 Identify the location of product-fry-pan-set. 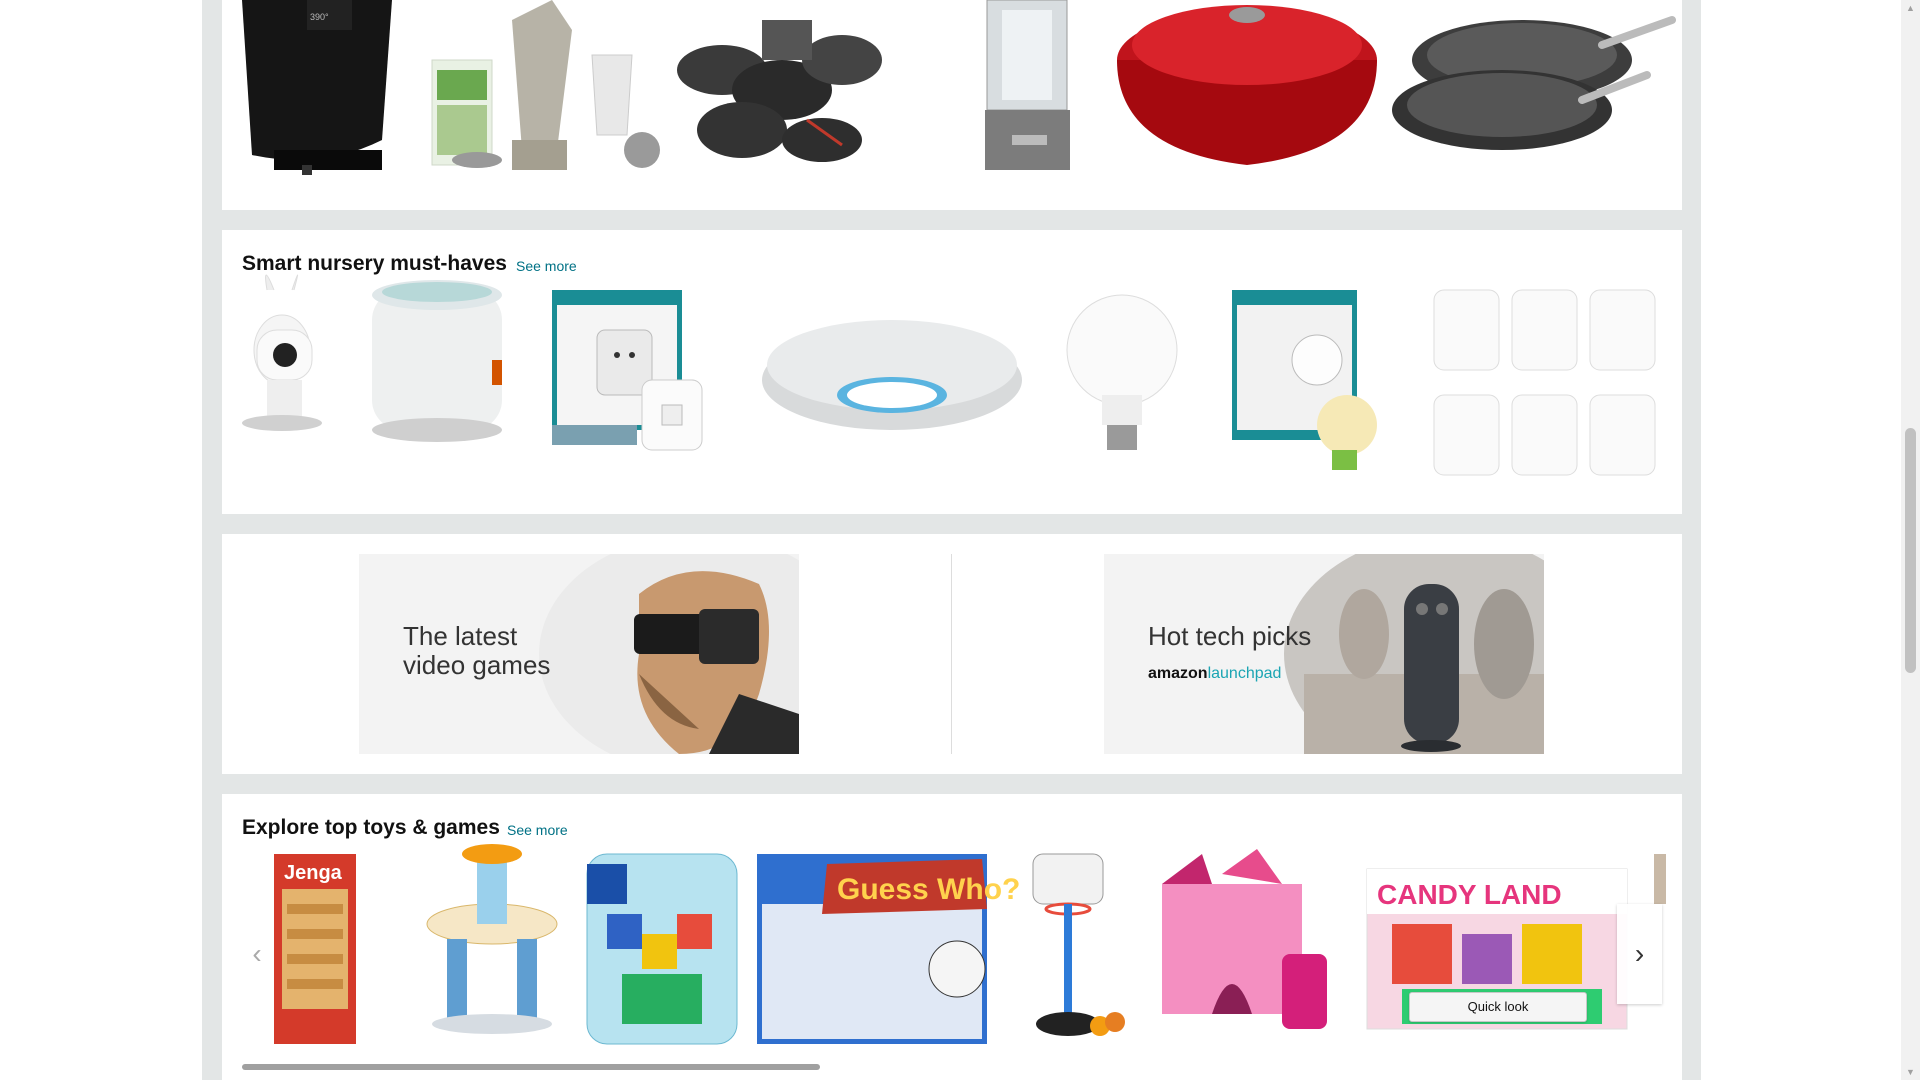
(1534, 83).